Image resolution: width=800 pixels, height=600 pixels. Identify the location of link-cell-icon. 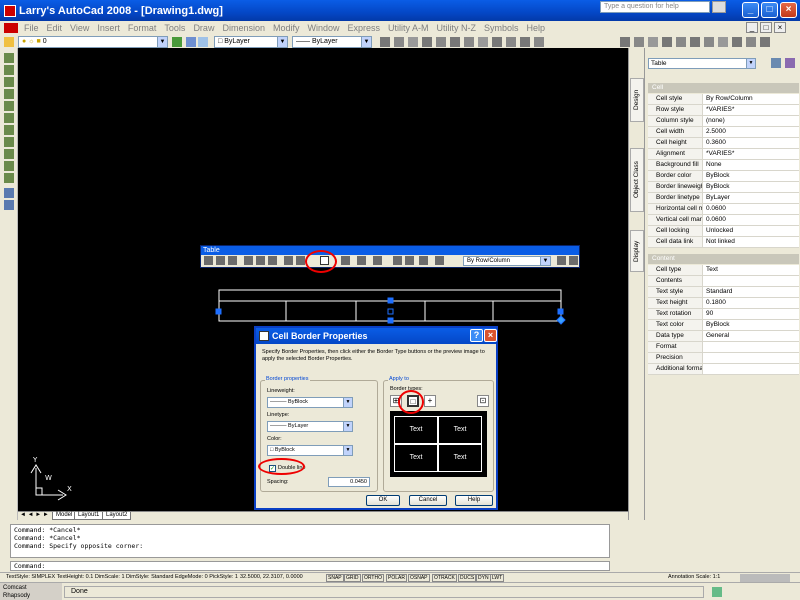
(561, 260).